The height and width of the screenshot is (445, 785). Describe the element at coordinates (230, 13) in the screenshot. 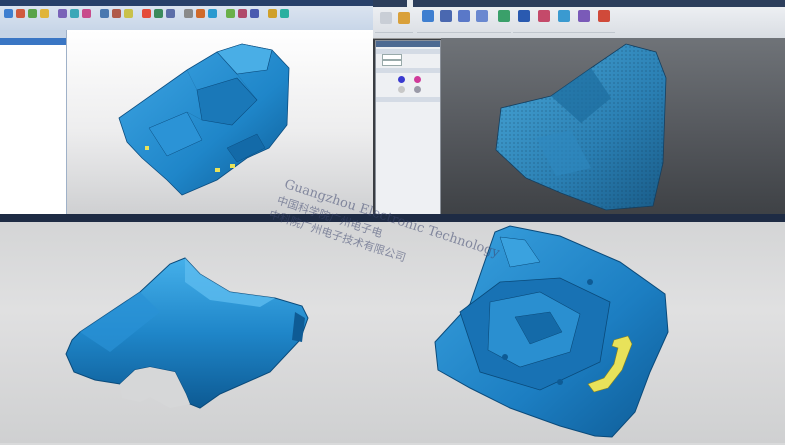

I see `point-tool-icon` at that location.